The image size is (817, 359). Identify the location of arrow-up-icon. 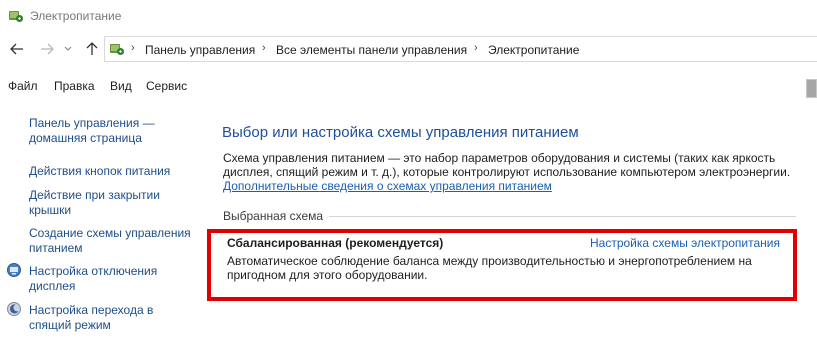
(92, 48).